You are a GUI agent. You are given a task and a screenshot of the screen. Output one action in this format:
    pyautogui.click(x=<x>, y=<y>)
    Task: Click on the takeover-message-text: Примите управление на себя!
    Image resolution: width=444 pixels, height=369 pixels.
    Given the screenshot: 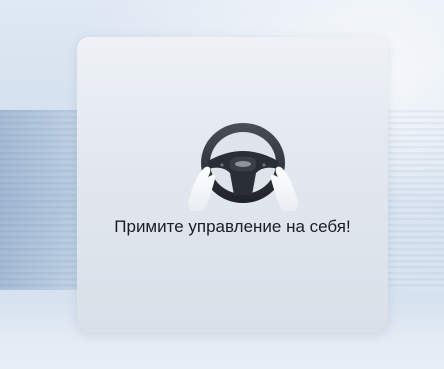 What is the action you would take?
    pyautogui.click(x=232, y=226)
    